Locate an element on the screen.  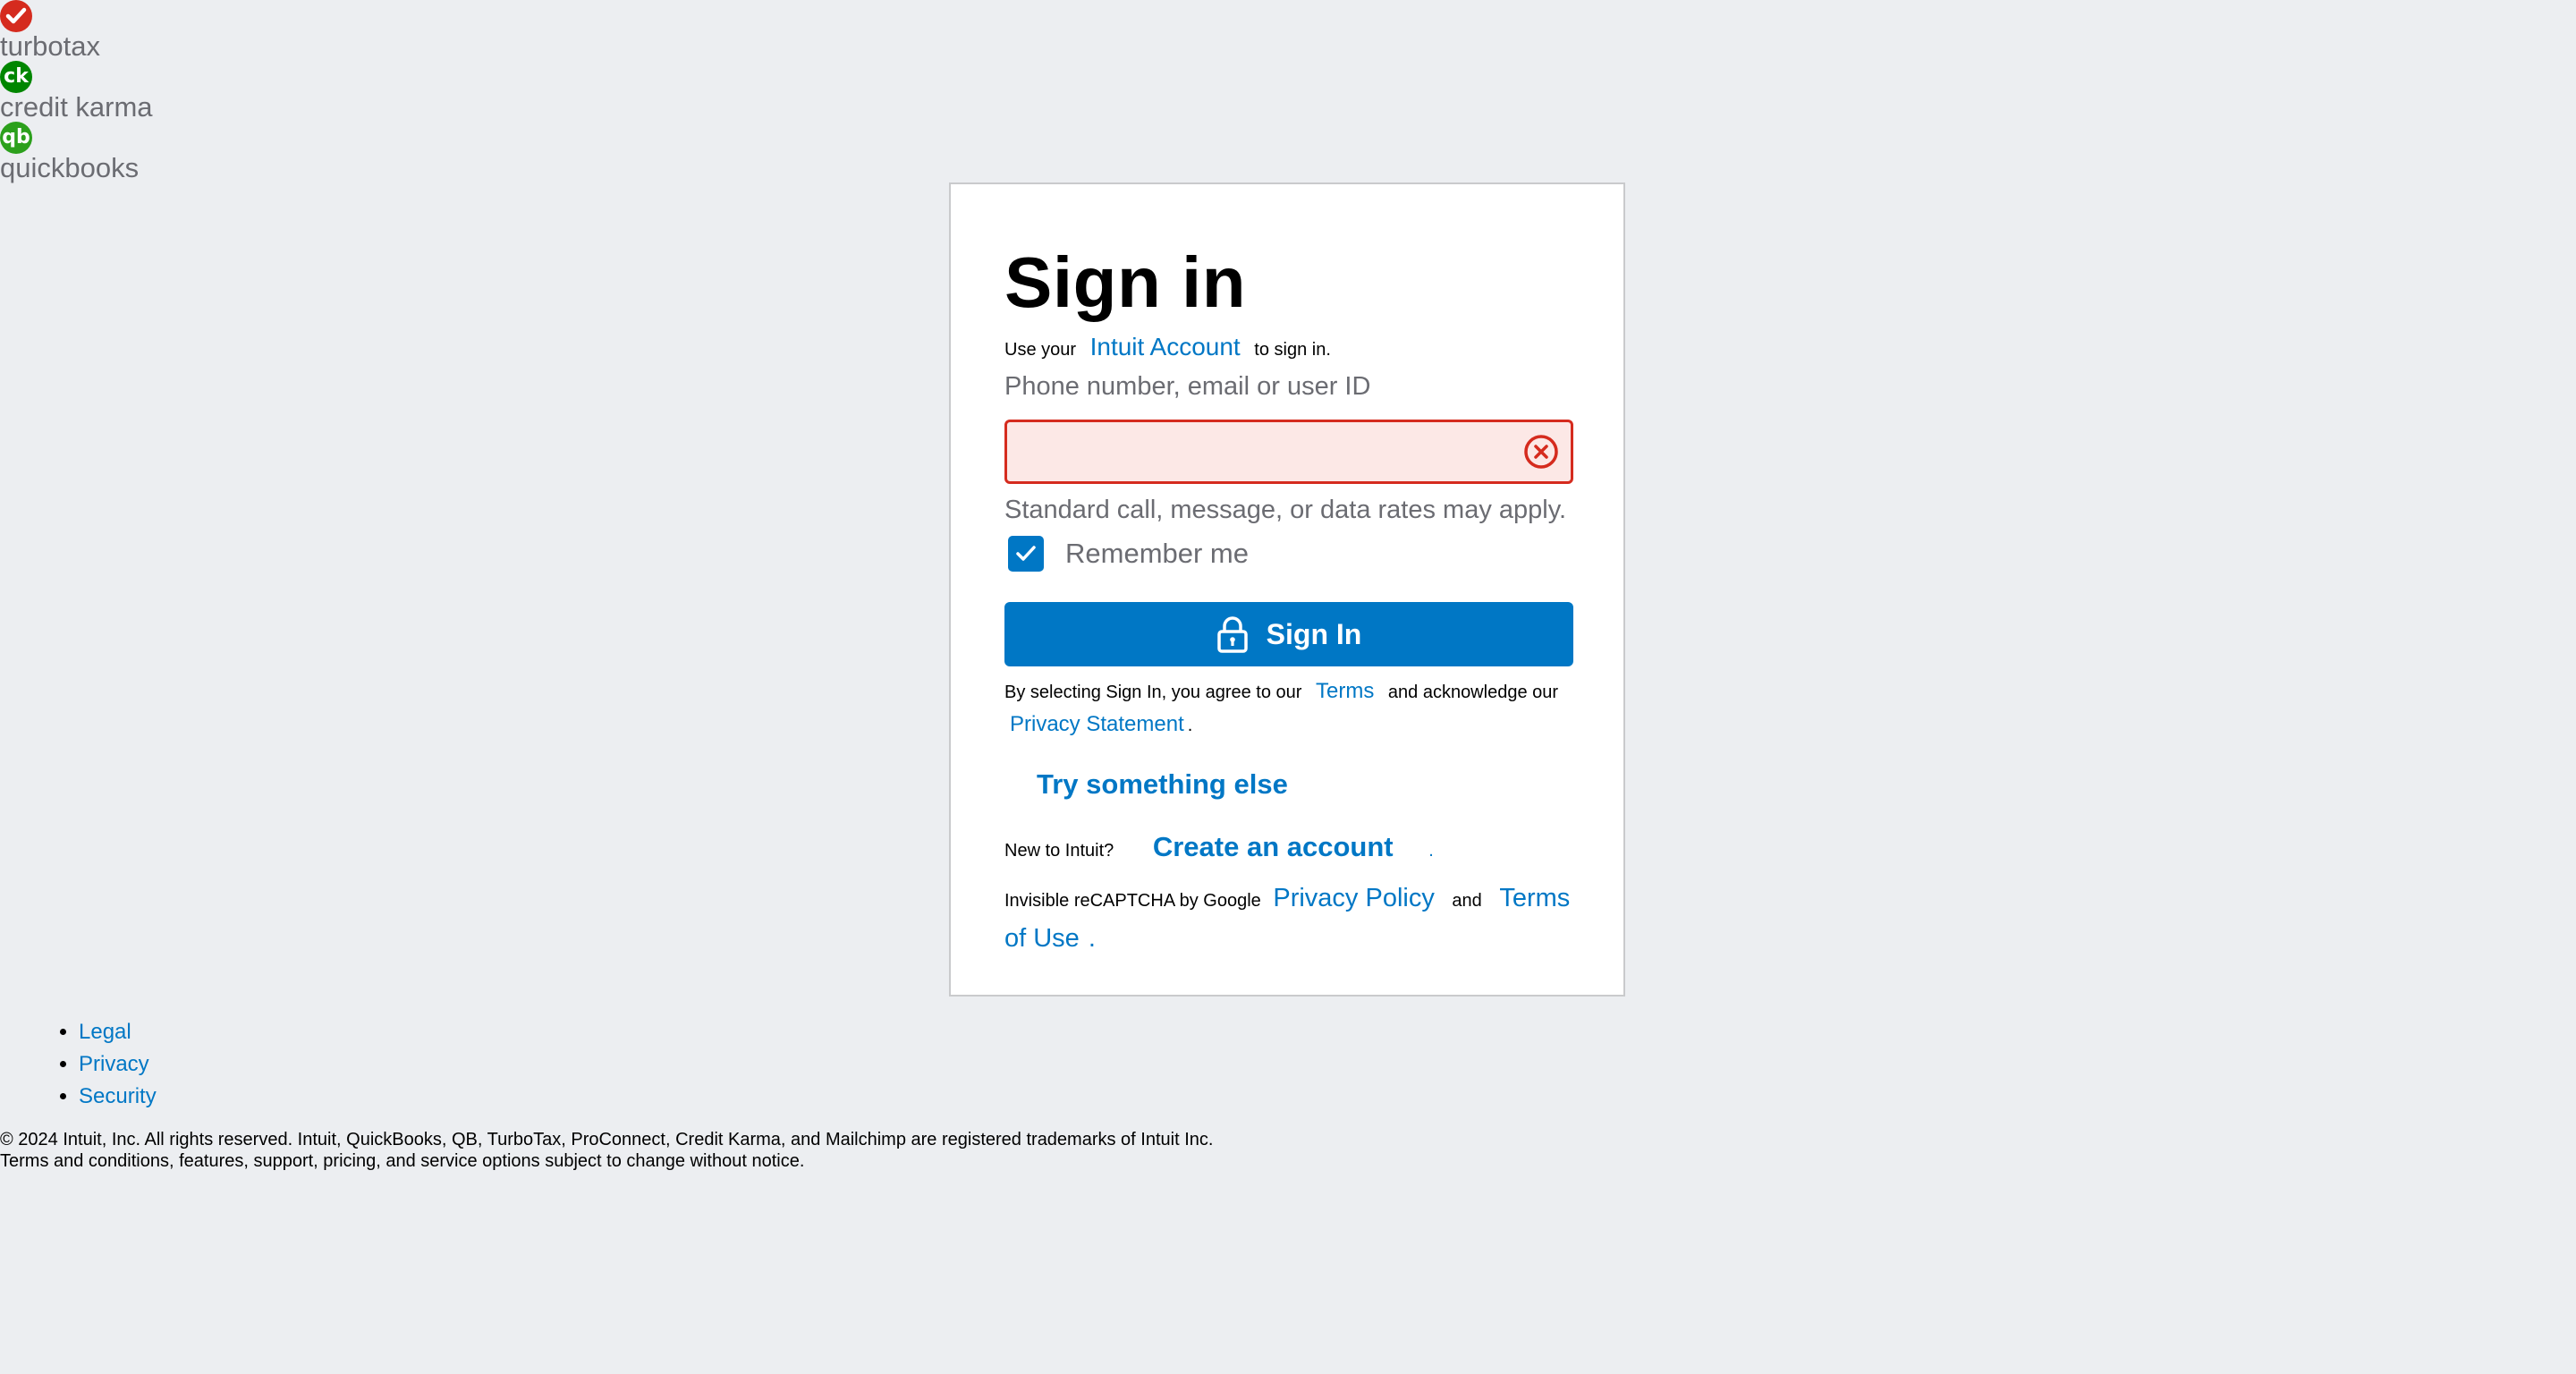
sign-in-button: Sign In is located at coordinates (1288, 634).